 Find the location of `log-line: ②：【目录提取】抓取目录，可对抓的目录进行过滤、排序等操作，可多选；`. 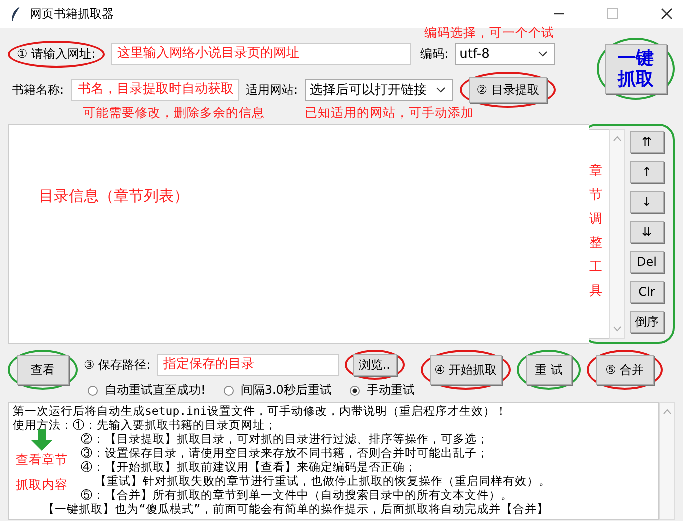

log-line: ②：【目录提取】抓取目录，可对抓的目录进行过滤、排序等操作，可多选； is located at coordinates (285, 439).